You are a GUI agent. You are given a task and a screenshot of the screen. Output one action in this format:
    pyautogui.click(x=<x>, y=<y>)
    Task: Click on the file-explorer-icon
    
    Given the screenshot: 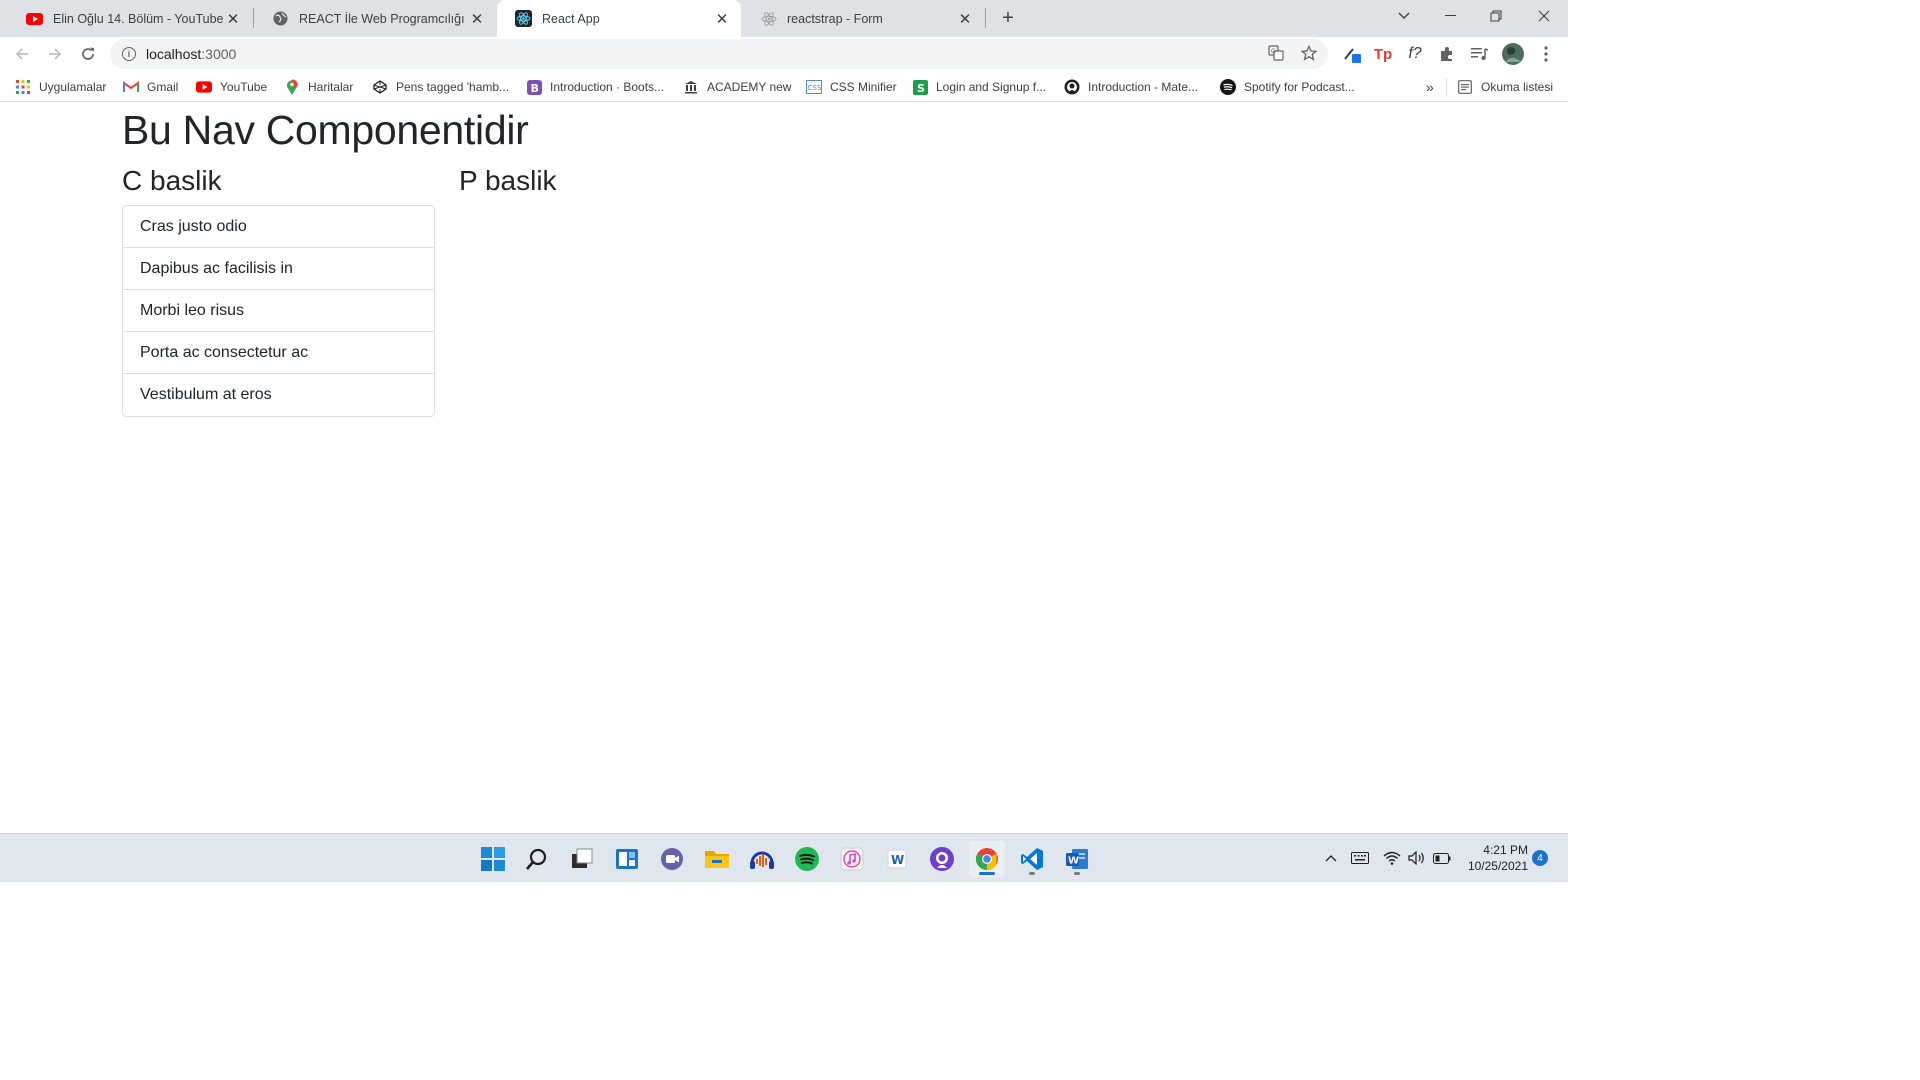 What is the action you would take?
    pyautogui.click(x=717, y=859)
    